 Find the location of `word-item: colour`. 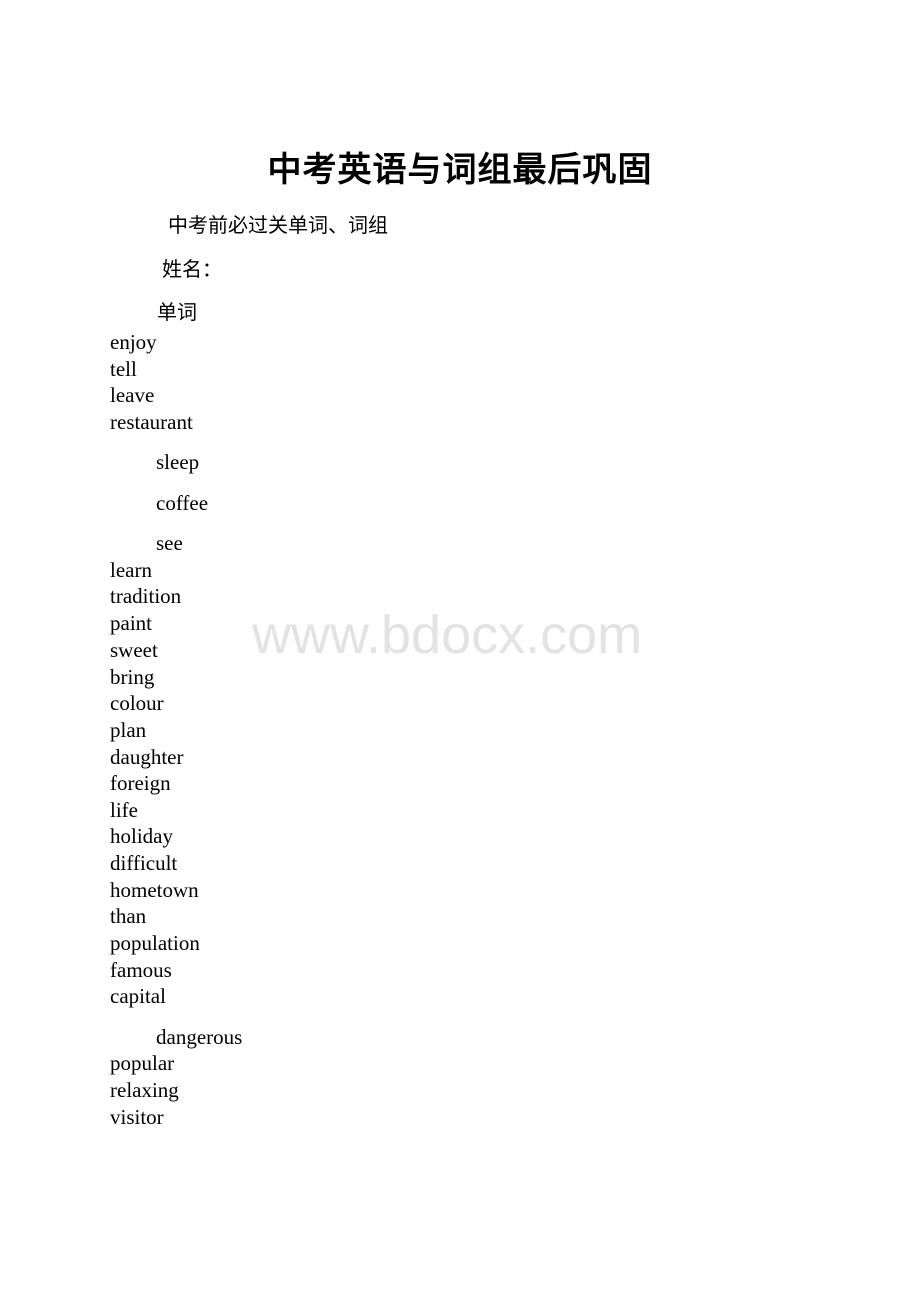

word-item: colour is located at coordinates (137, 703).